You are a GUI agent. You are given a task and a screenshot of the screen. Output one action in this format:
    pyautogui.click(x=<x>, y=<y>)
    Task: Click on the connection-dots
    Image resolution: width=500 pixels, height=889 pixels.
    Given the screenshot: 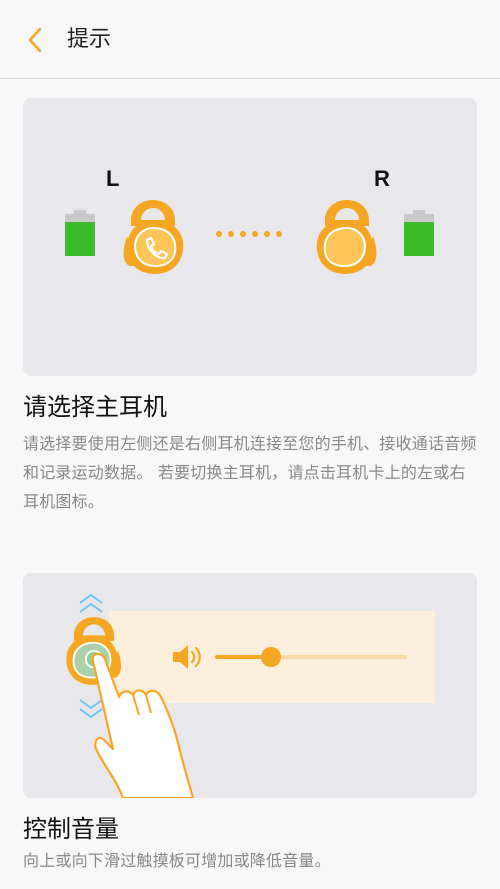 What is the action you would take?
    pyautogui.click(x=249, y=234)
    